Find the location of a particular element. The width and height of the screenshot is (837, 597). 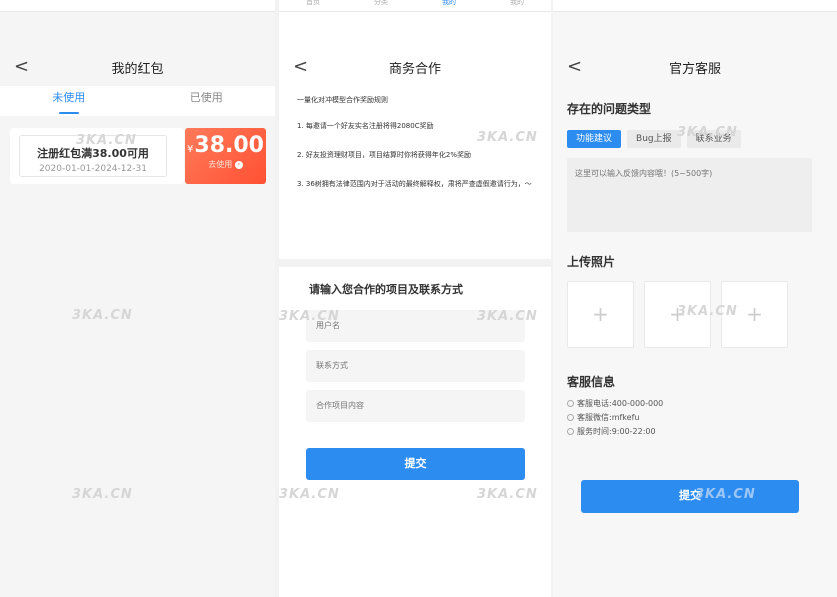

top-strip: 首页 分类 我的 我的 is located at coordinates (415, 6).